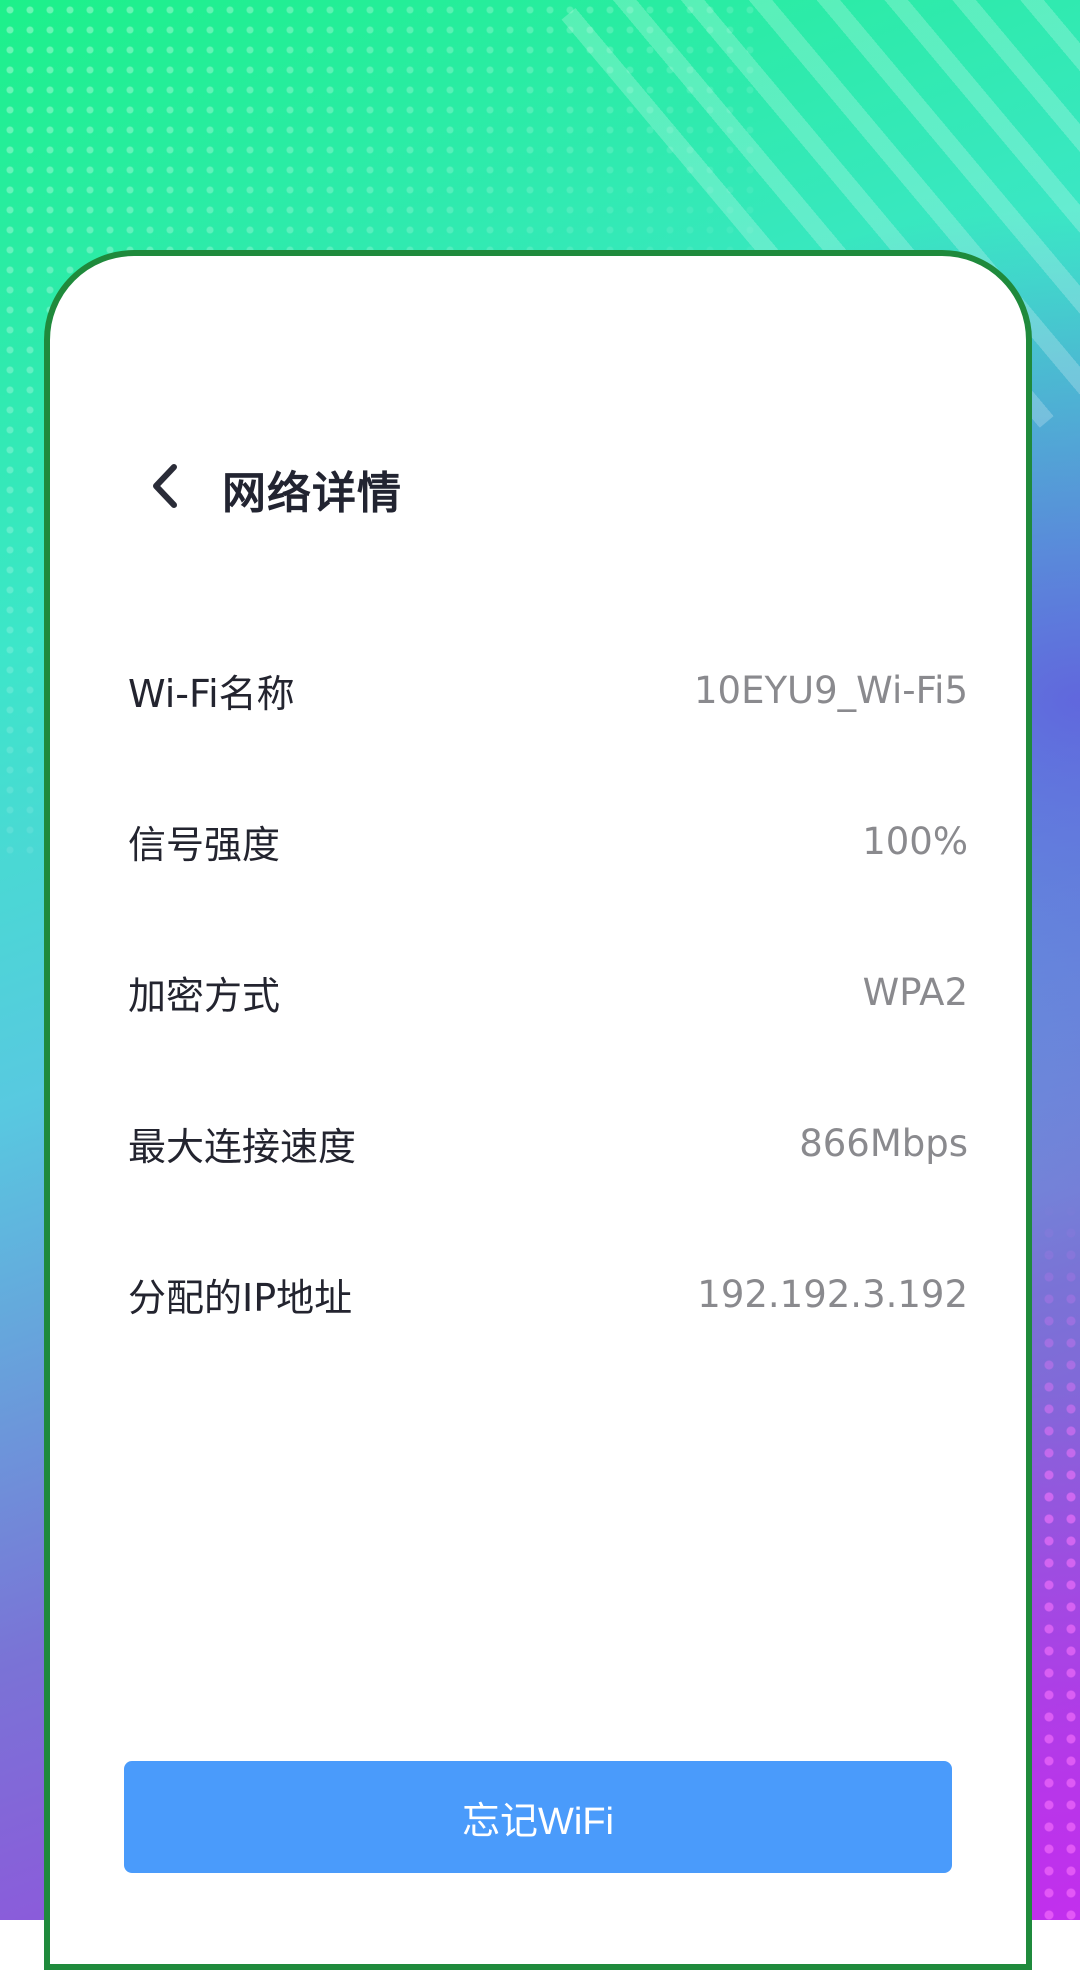 Image resolution: width=1080 pixels, height=1970 pixels. What do you see at coordinates (832, 1294) in the screenshot?
I see `detail-value: 192.192.3.192` at bounding box center [832, 1294].